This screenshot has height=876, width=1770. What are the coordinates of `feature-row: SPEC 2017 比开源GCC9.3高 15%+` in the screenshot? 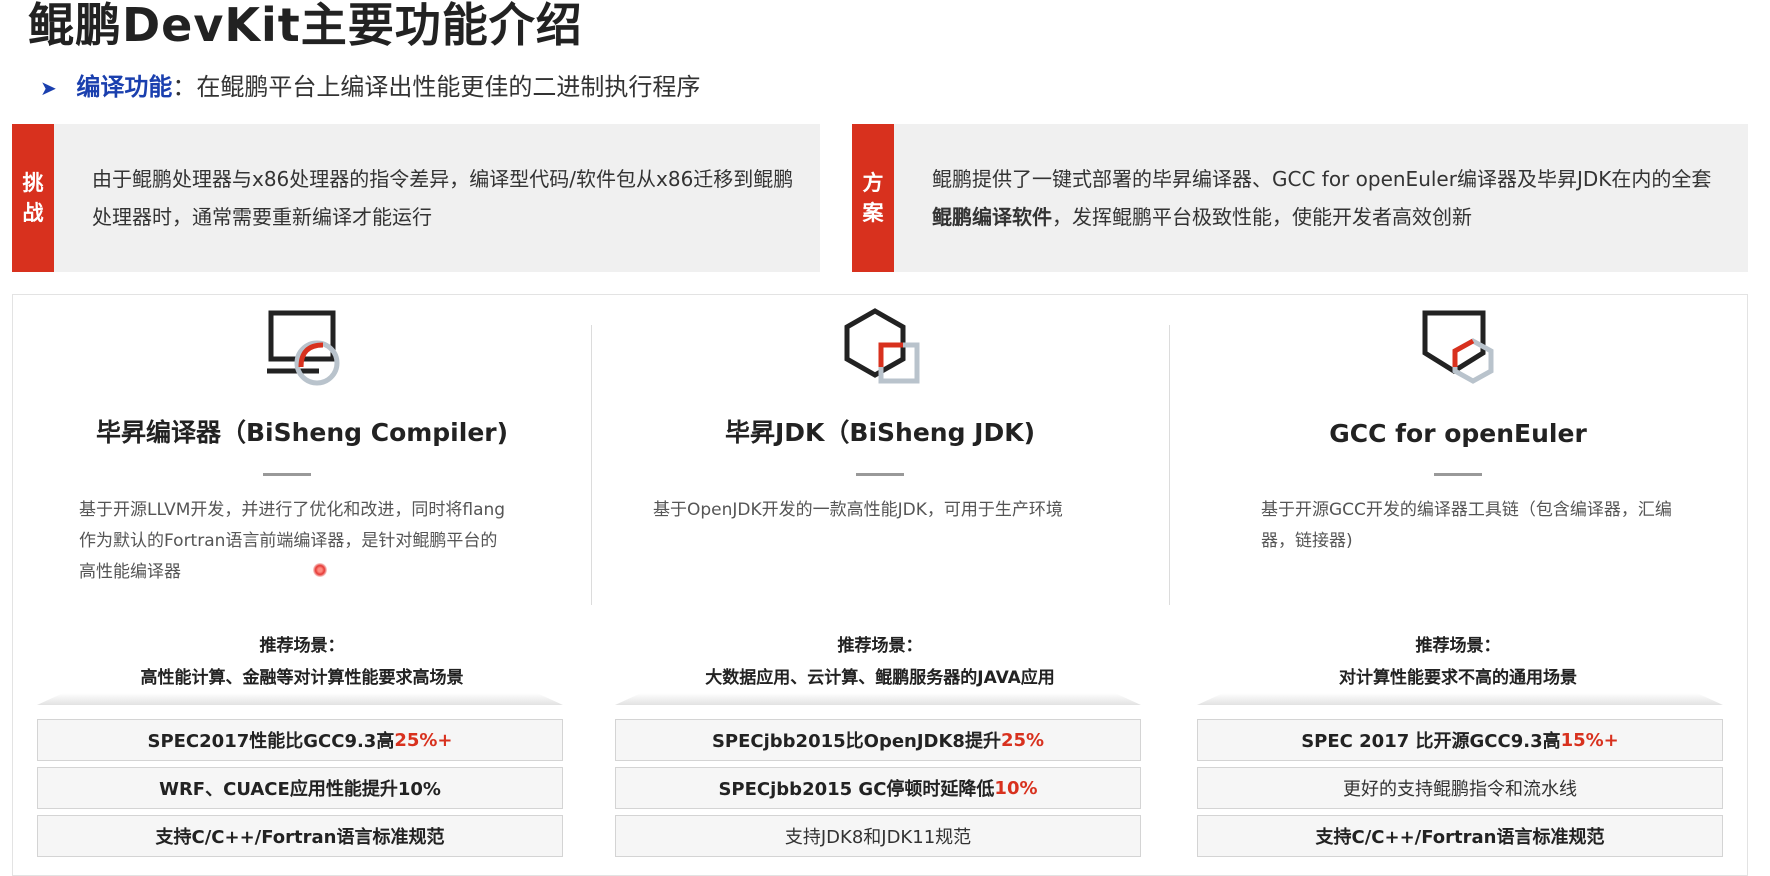 It's located at (1460, 740).